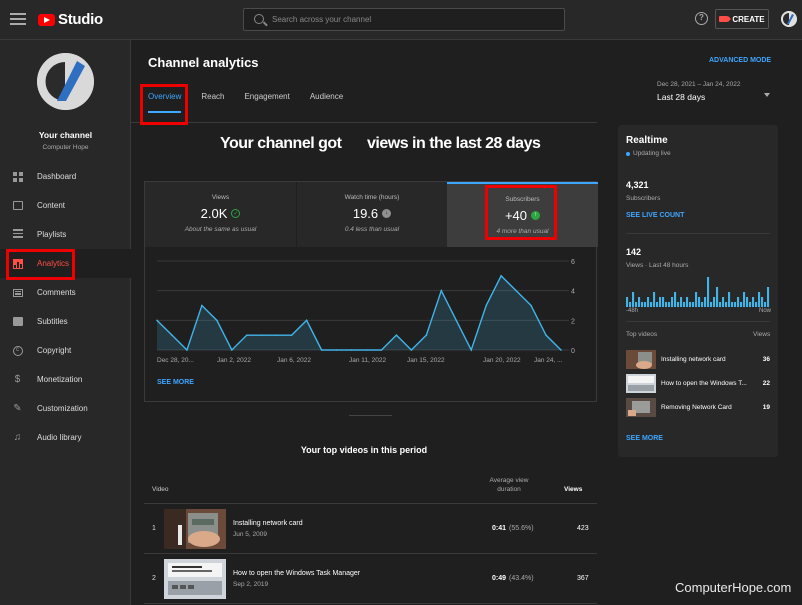 This screenshot has width=802, height=605. Describe the element at coordinates (516, 215) in the screenshot. I see `metric-value: +40` at that location.